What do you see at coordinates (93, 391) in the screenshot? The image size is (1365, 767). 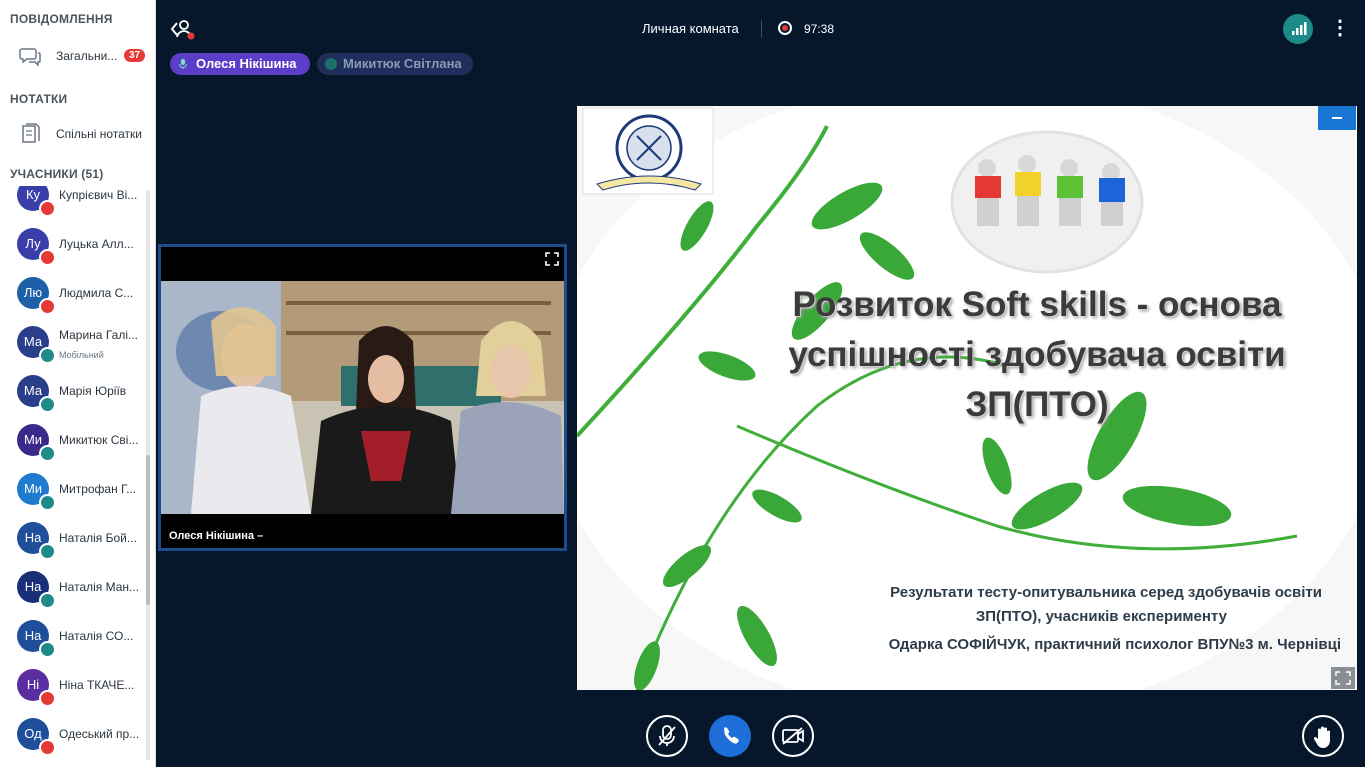 I see `participant-name: Марія Юріїв` at bounding box center [93, 391].